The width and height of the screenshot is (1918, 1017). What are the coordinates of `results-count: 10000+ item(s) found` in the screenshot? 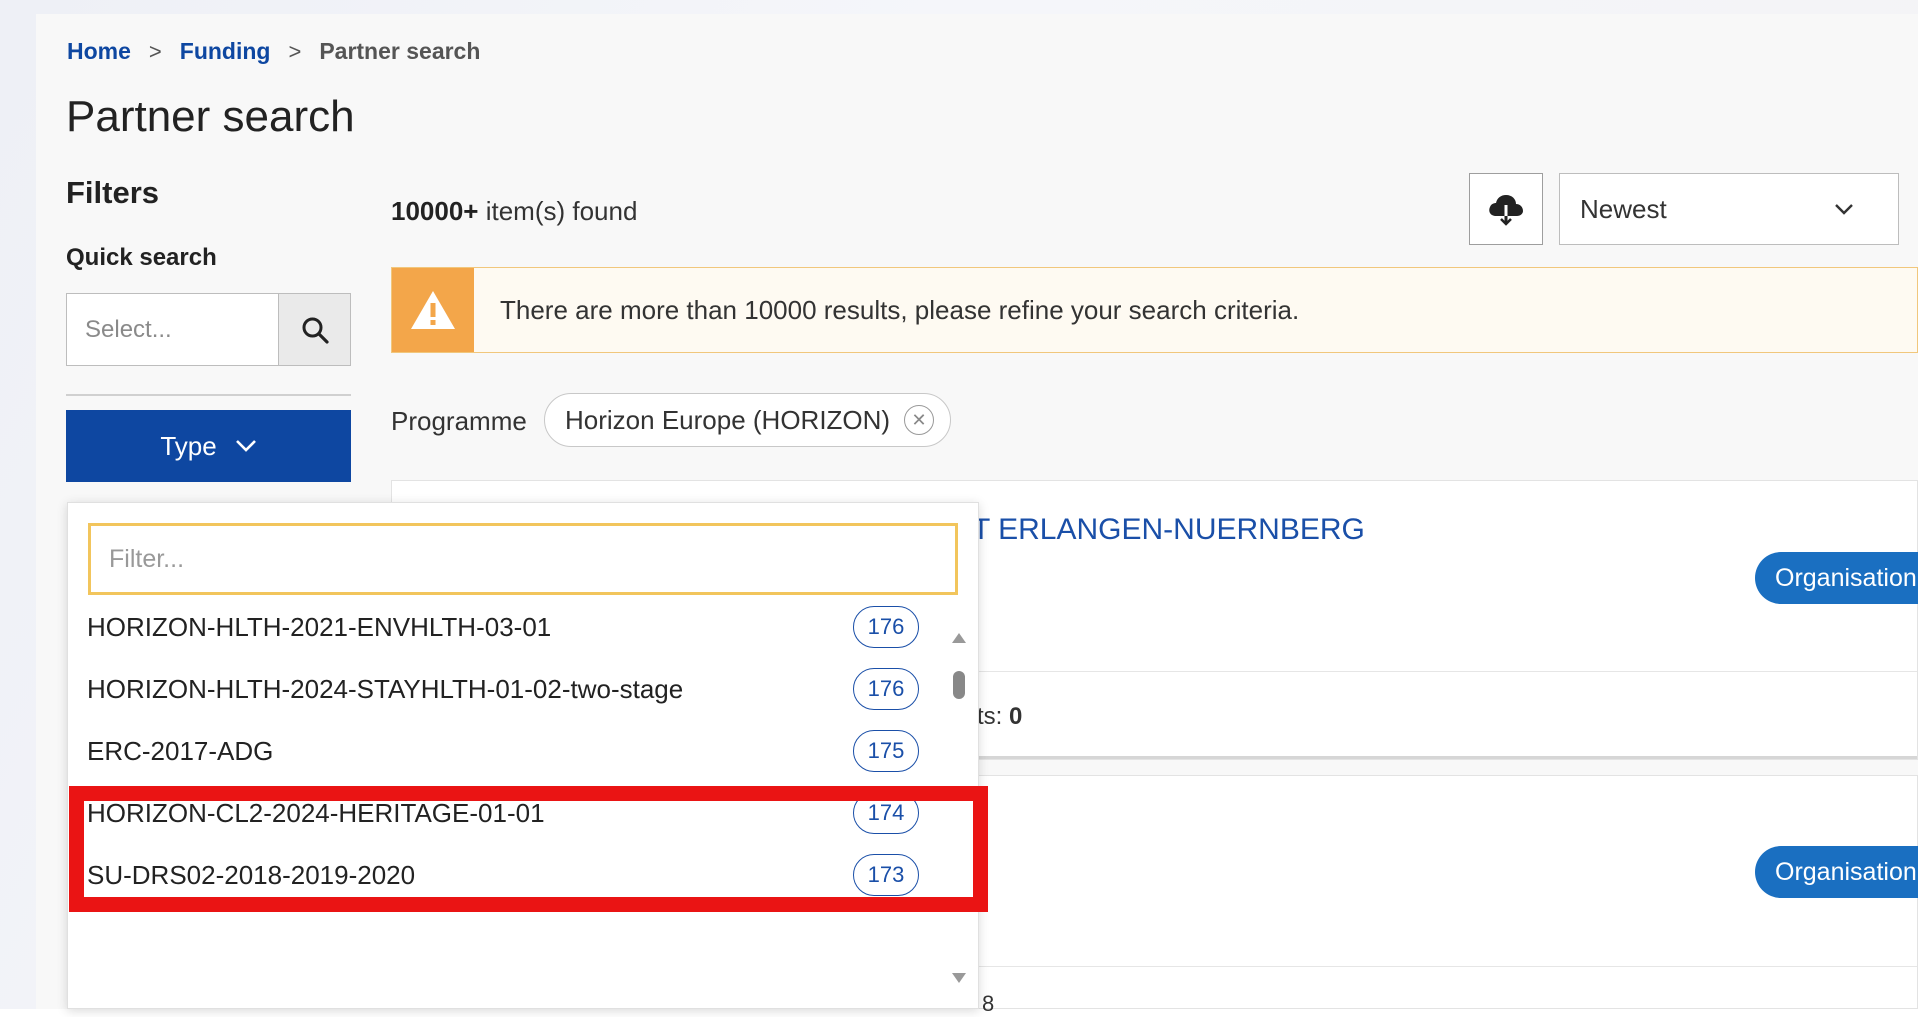 It's located at (514, 211).